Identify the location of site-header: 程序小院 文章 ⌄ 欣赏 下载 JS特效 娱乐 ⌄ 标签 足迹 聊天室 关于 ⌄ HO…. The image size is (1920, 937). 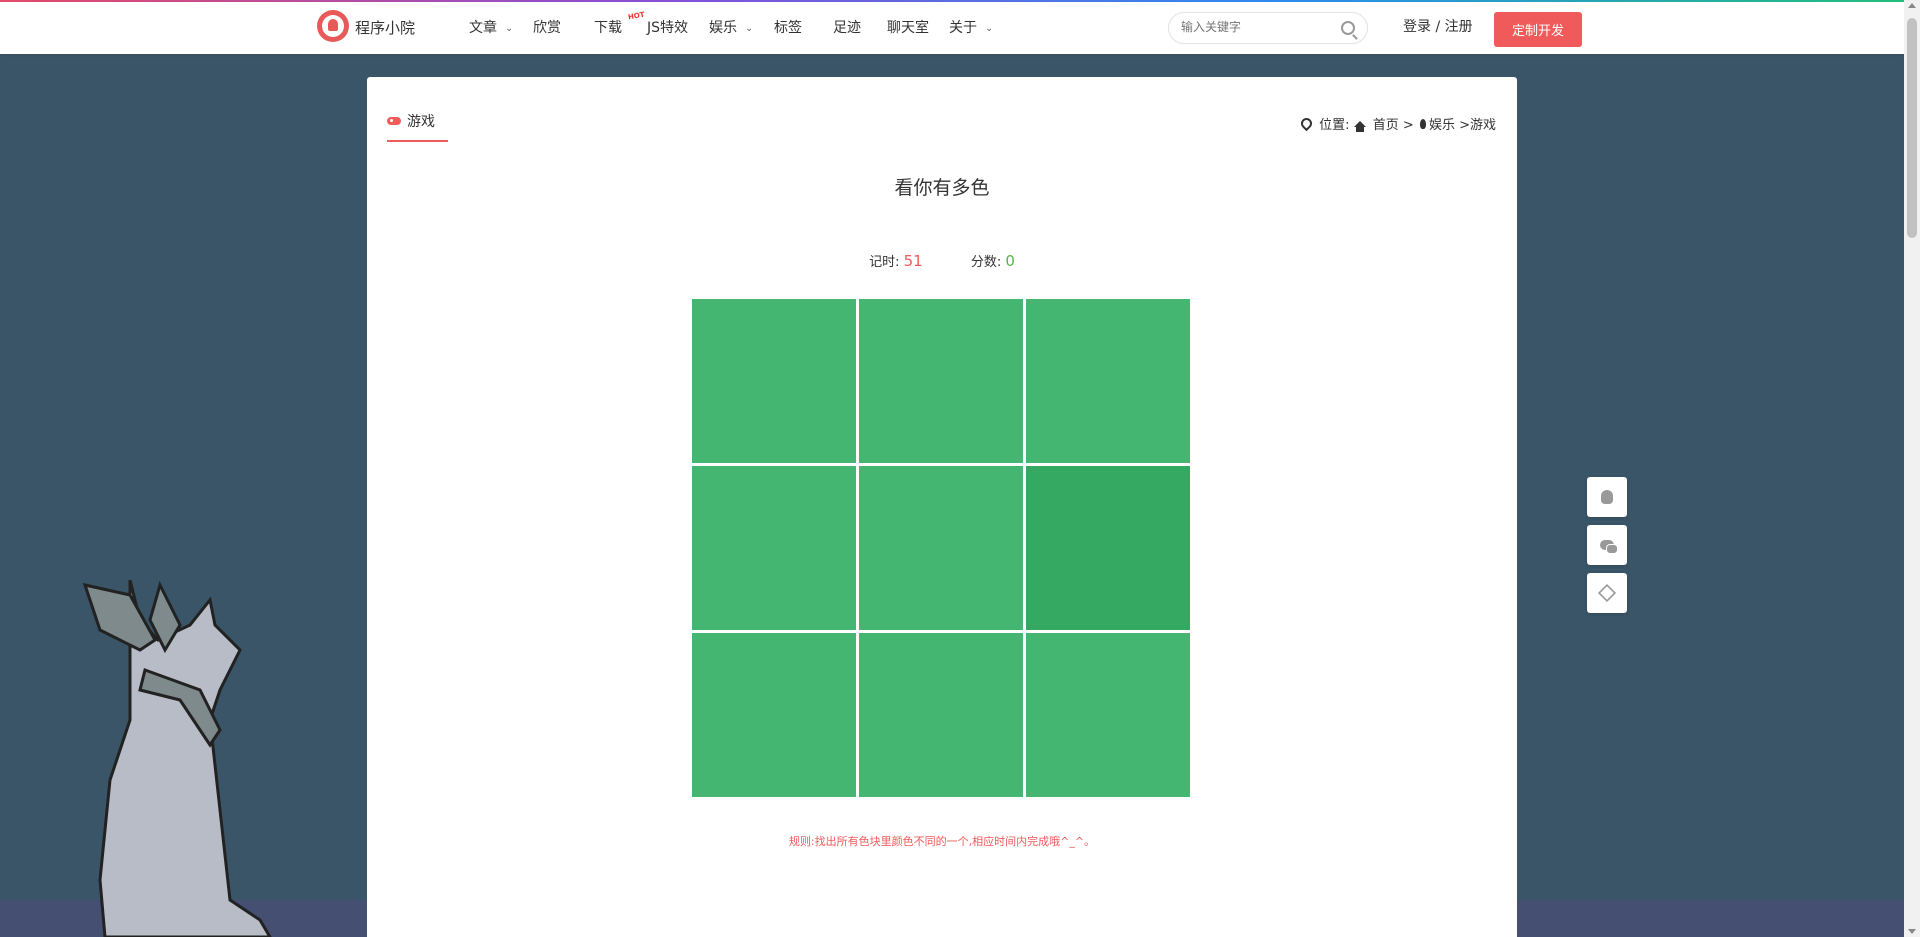
(952, 28).